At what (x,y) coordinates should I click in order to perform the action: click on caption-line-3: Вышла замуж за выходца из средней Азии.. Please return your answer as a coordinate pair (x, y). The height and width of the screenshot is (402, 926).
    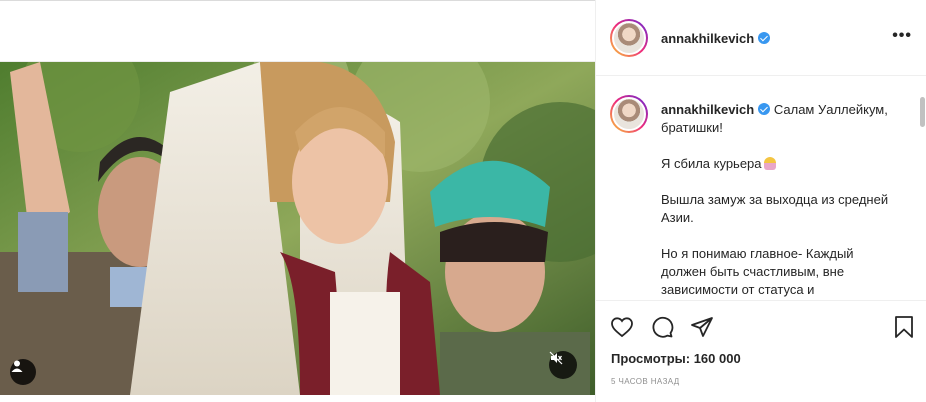
    Looking at the image, I should click on (775, 208).